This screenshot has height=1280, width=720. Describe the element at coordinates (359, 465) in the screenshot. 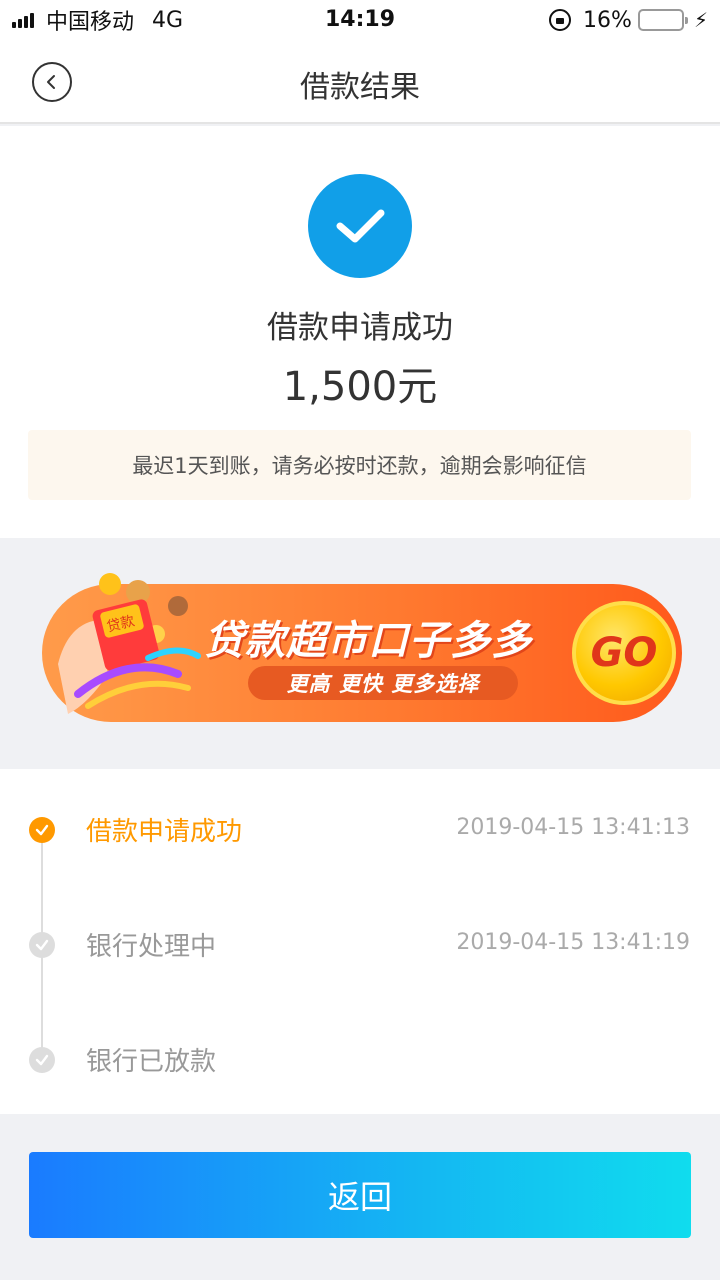

I see `repayment-notice: 最迟1天到账，请务必按时还款，逾期会影响征信` at that location.